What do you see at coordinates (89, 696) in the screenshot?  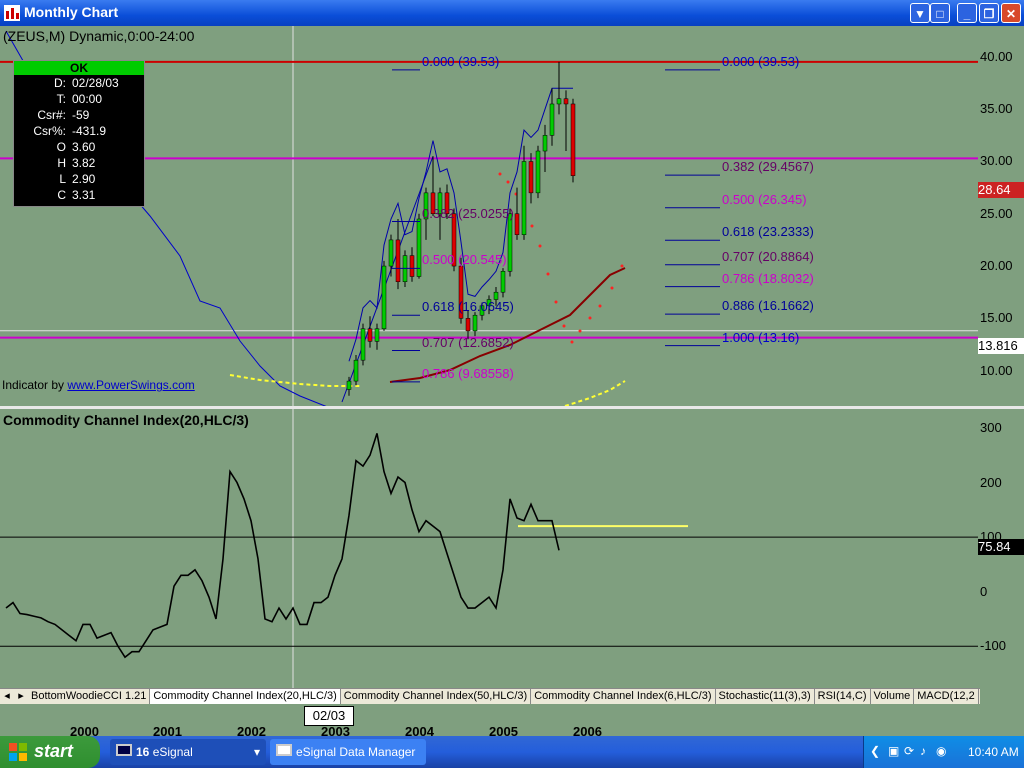 I see `tab-bottomwoodiecci: BottomWoodieCCI 1.21` at bounding box center [89, 696].